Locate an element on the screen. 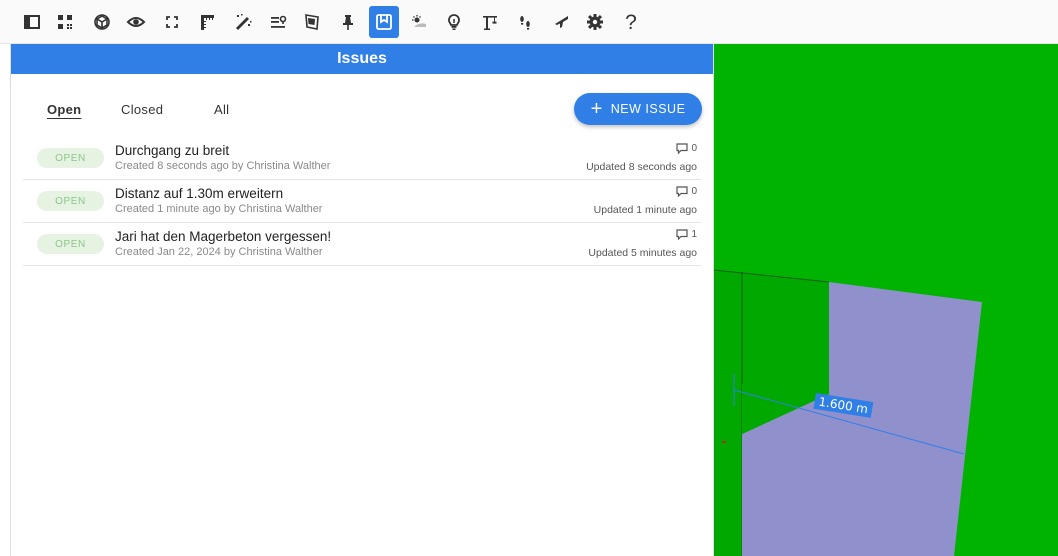 The width and height of the screenshot is (1058, 556). new-issue-label: NEW ISSUE is located at coordinates (648, 109).